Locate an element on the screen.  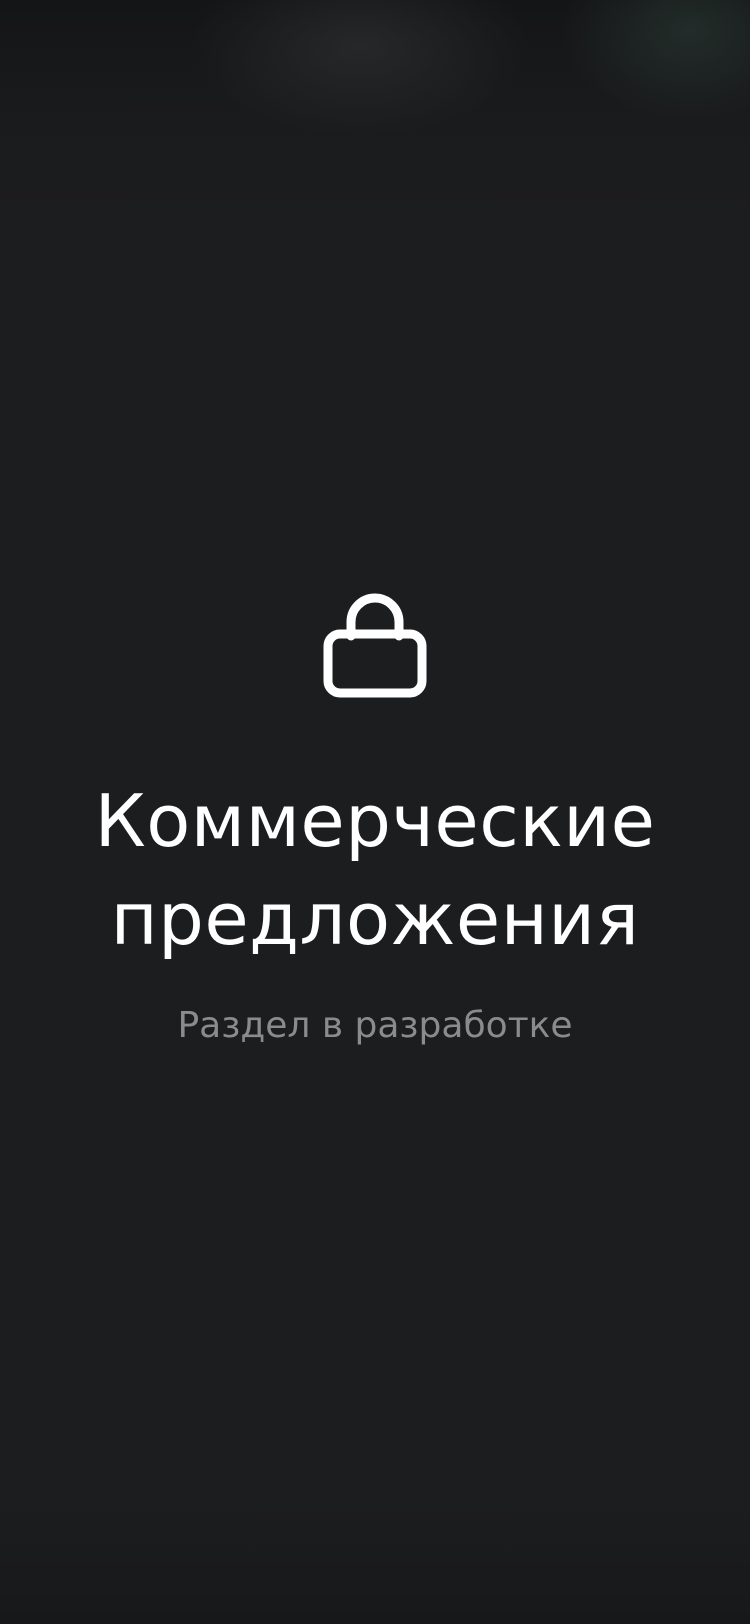
page-title-line-1: Коммерческие is located at coordinates (375, 821).